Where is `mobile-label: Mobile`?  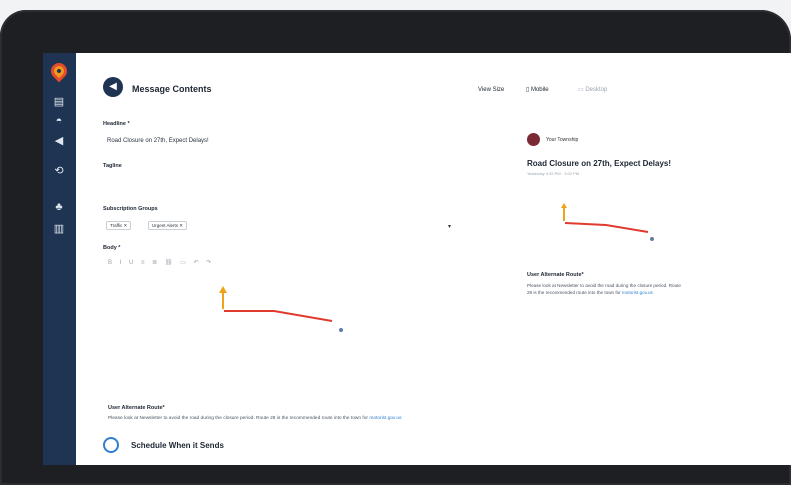
mobile-label: Mobile is located at coordinates (539, 90).